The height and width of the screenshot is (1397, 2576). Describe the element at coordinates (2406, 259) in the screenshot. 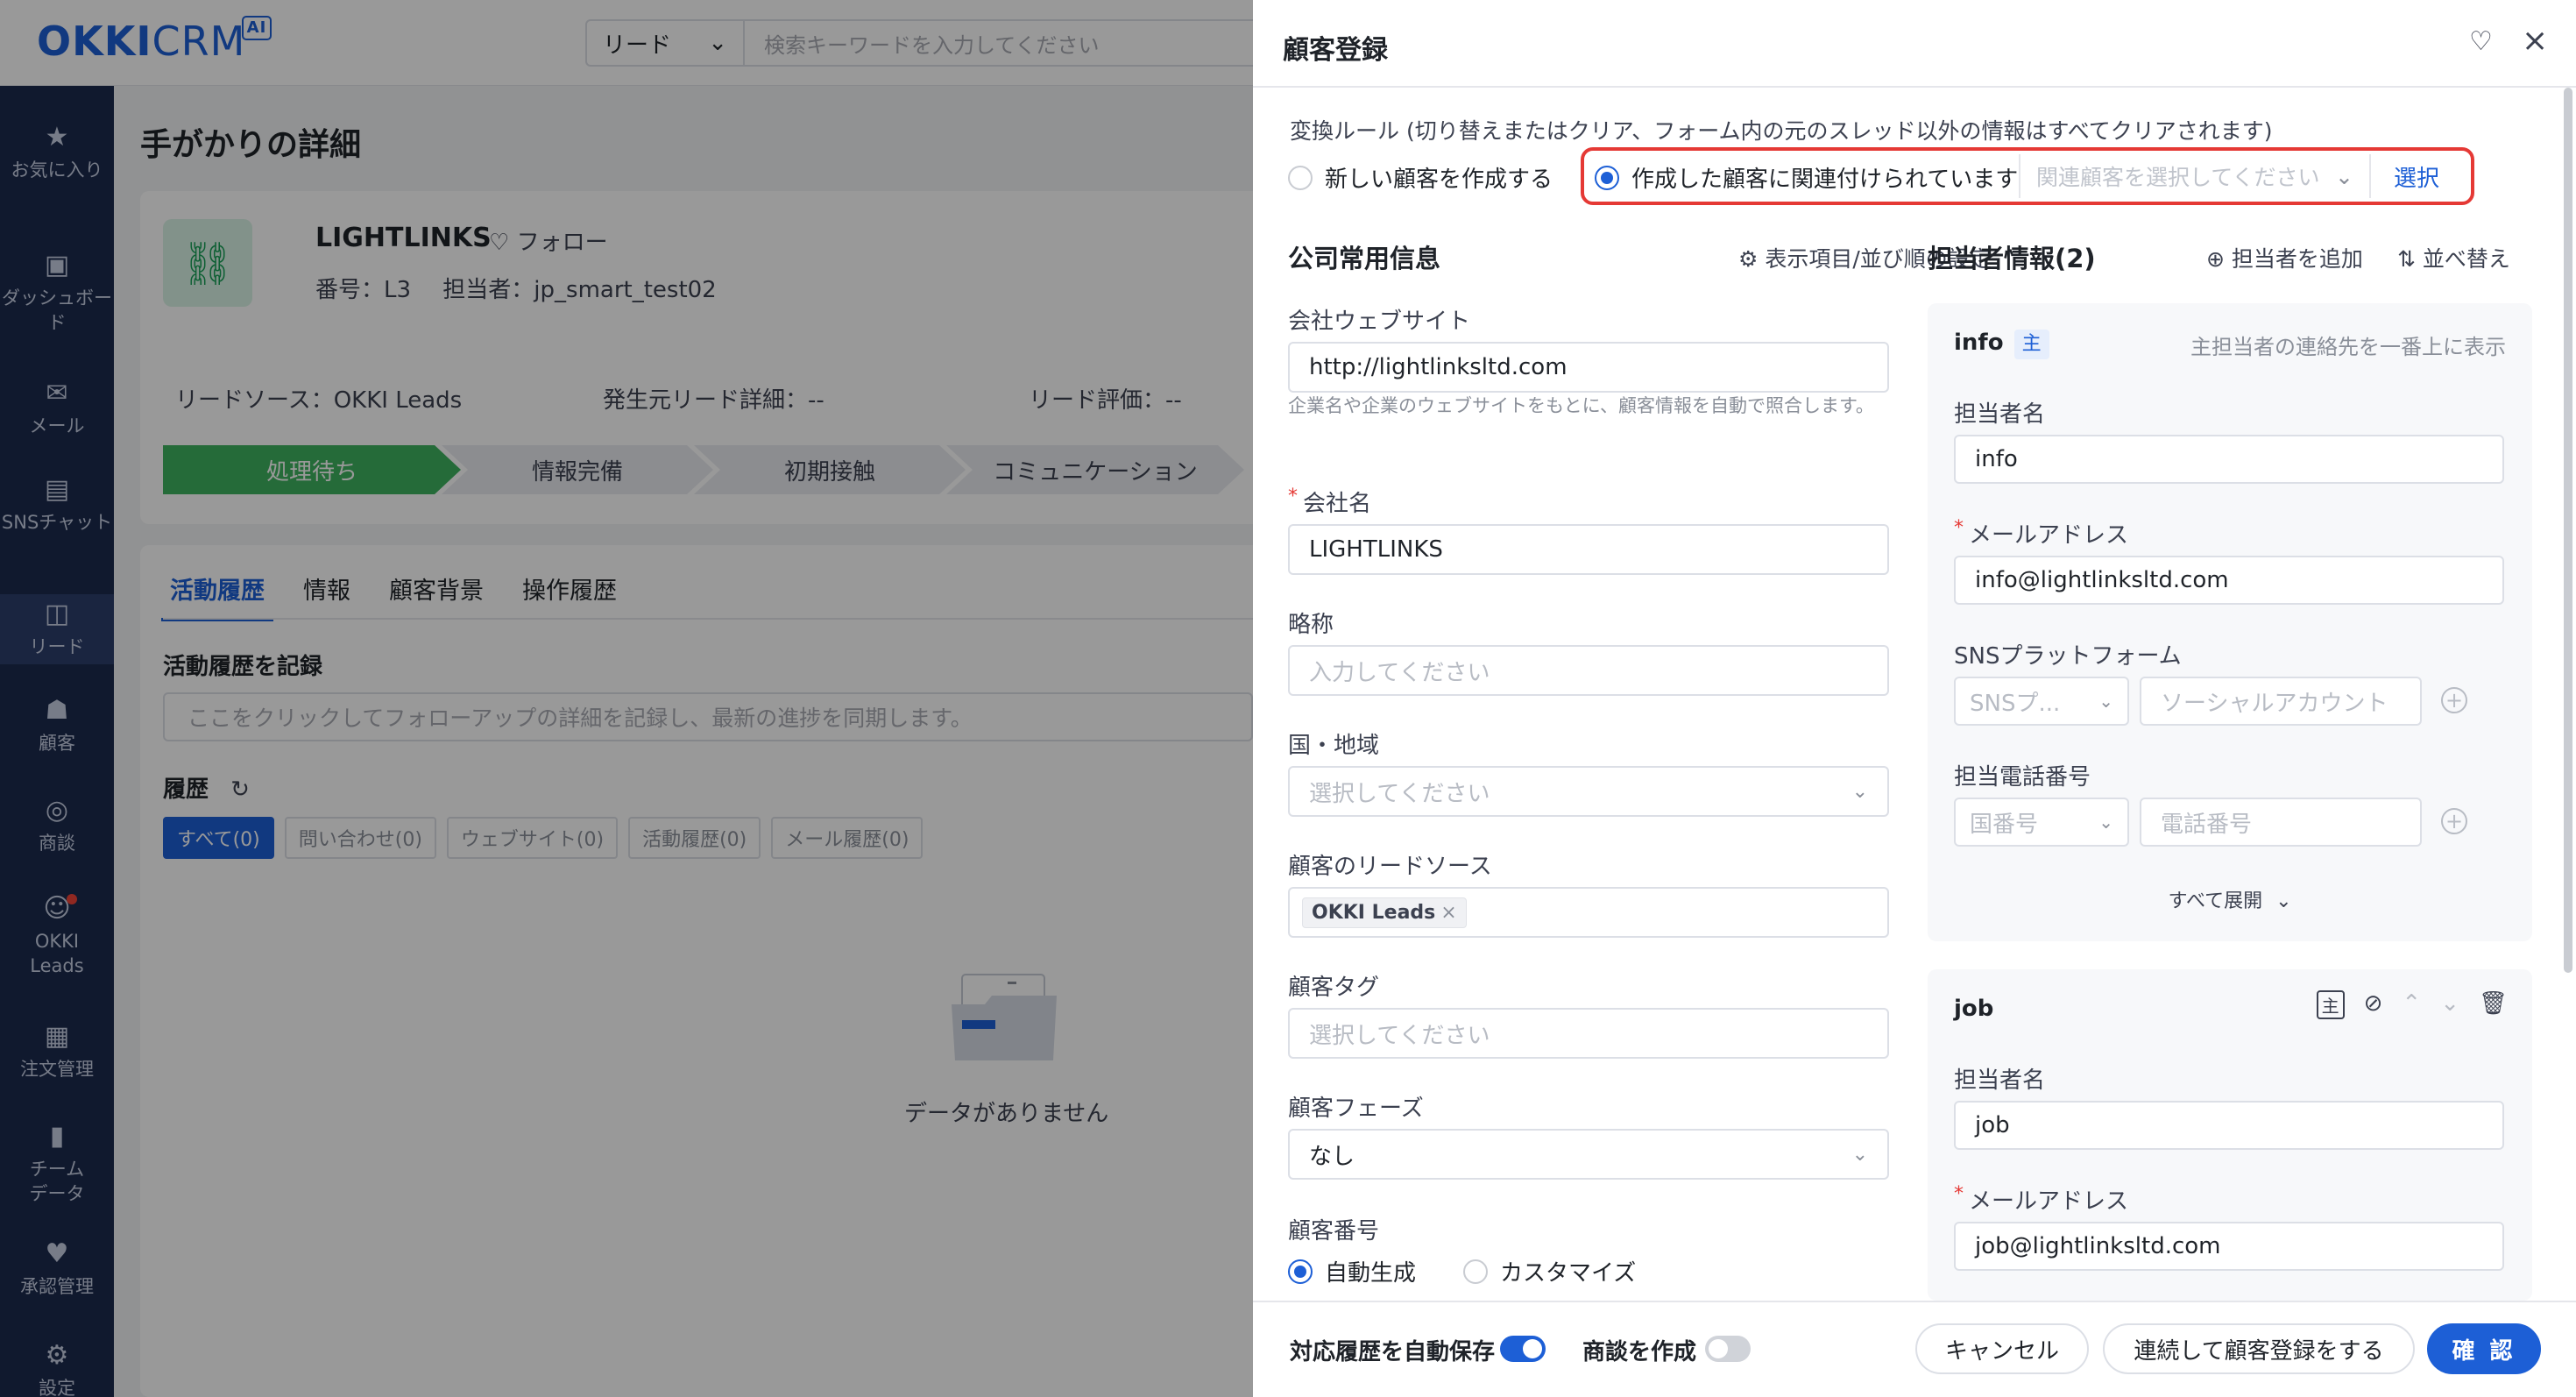

I see `sort-icon: ⇅` at that location.